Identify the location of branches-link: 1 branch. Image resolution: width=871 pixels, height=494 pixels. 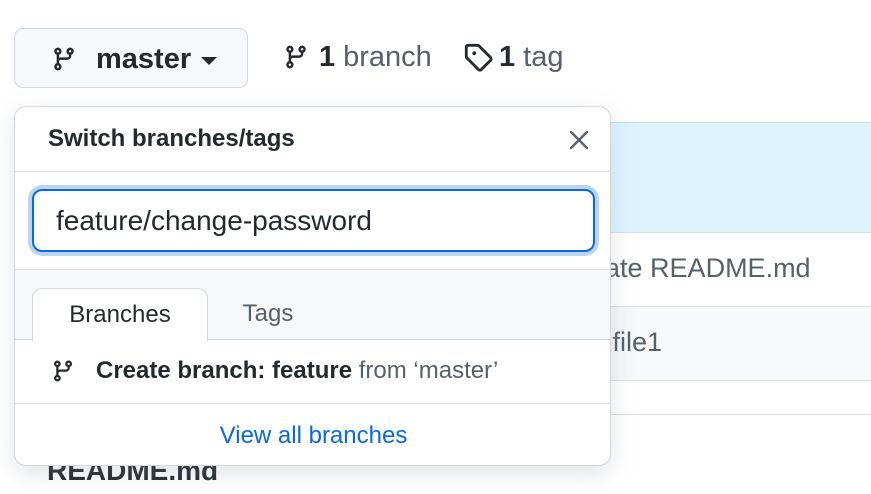
(357, 57).